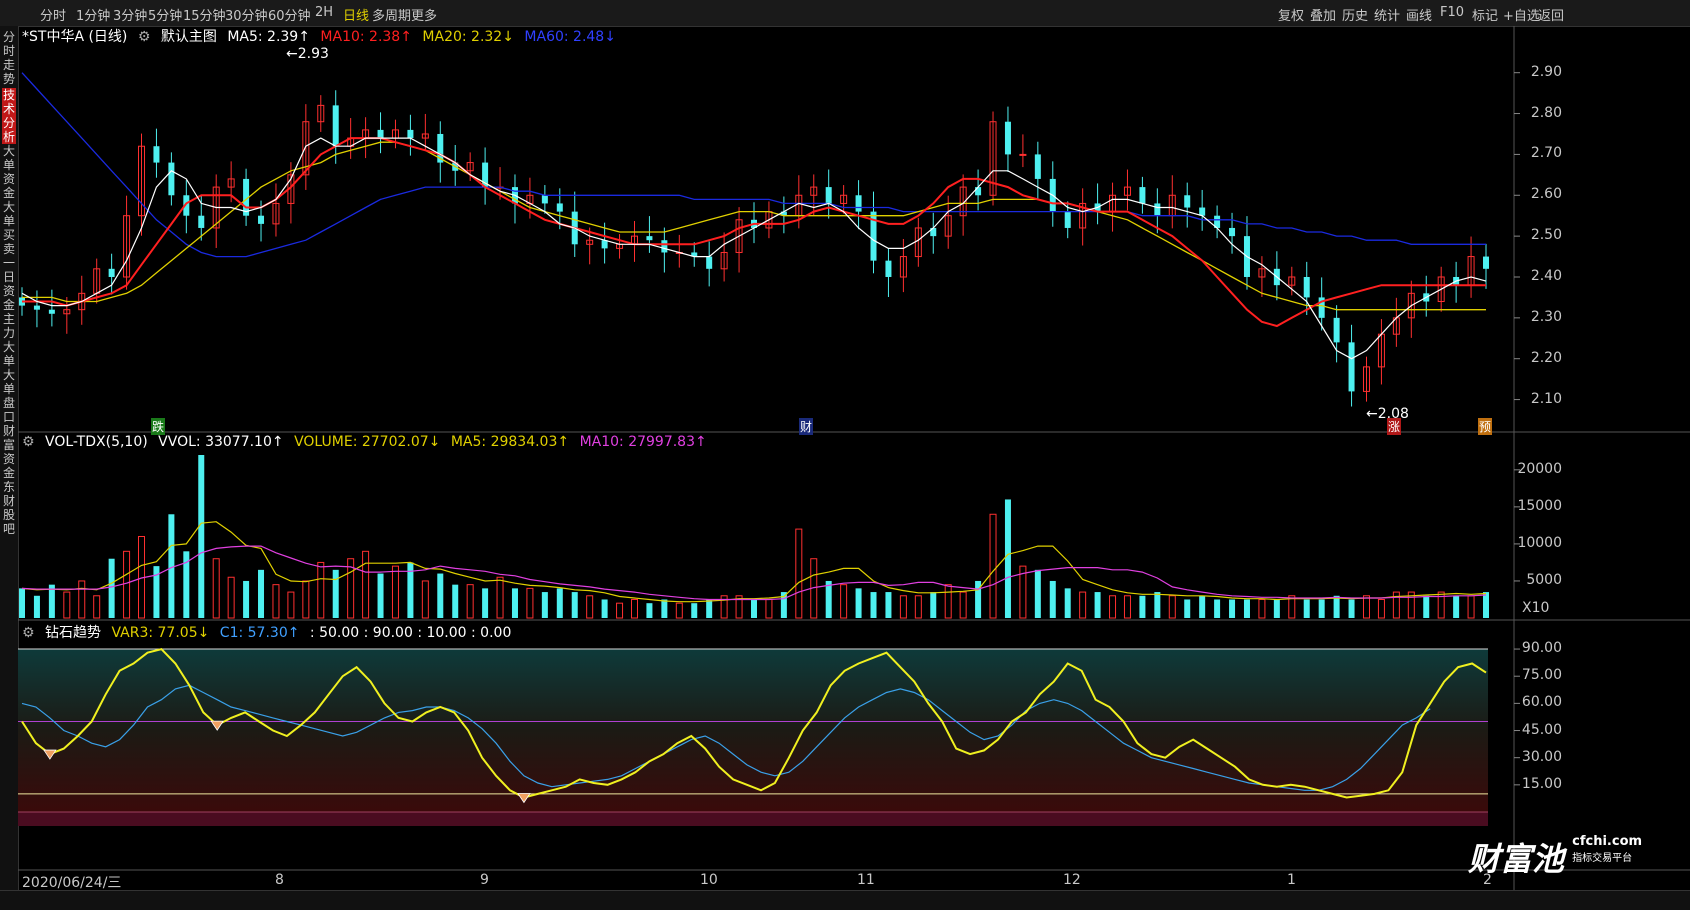 This screenshot has width=1690, height=910. I want to click on period-tab-6: 60分钟, so click(289, 14).